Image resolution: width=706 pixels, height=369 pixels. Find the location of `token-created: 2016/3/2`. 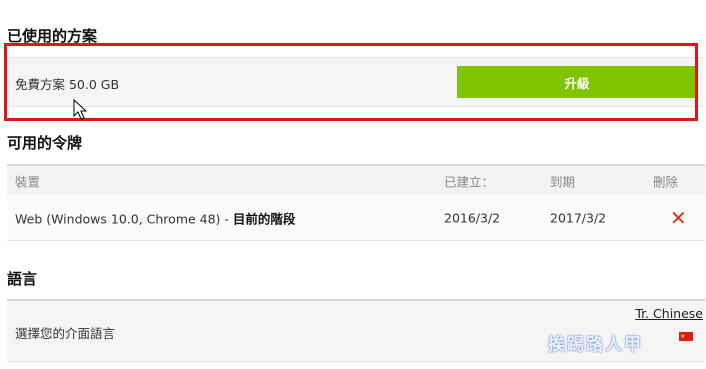

token-created: 2016/3/2 is located at coordinates (472, 217).